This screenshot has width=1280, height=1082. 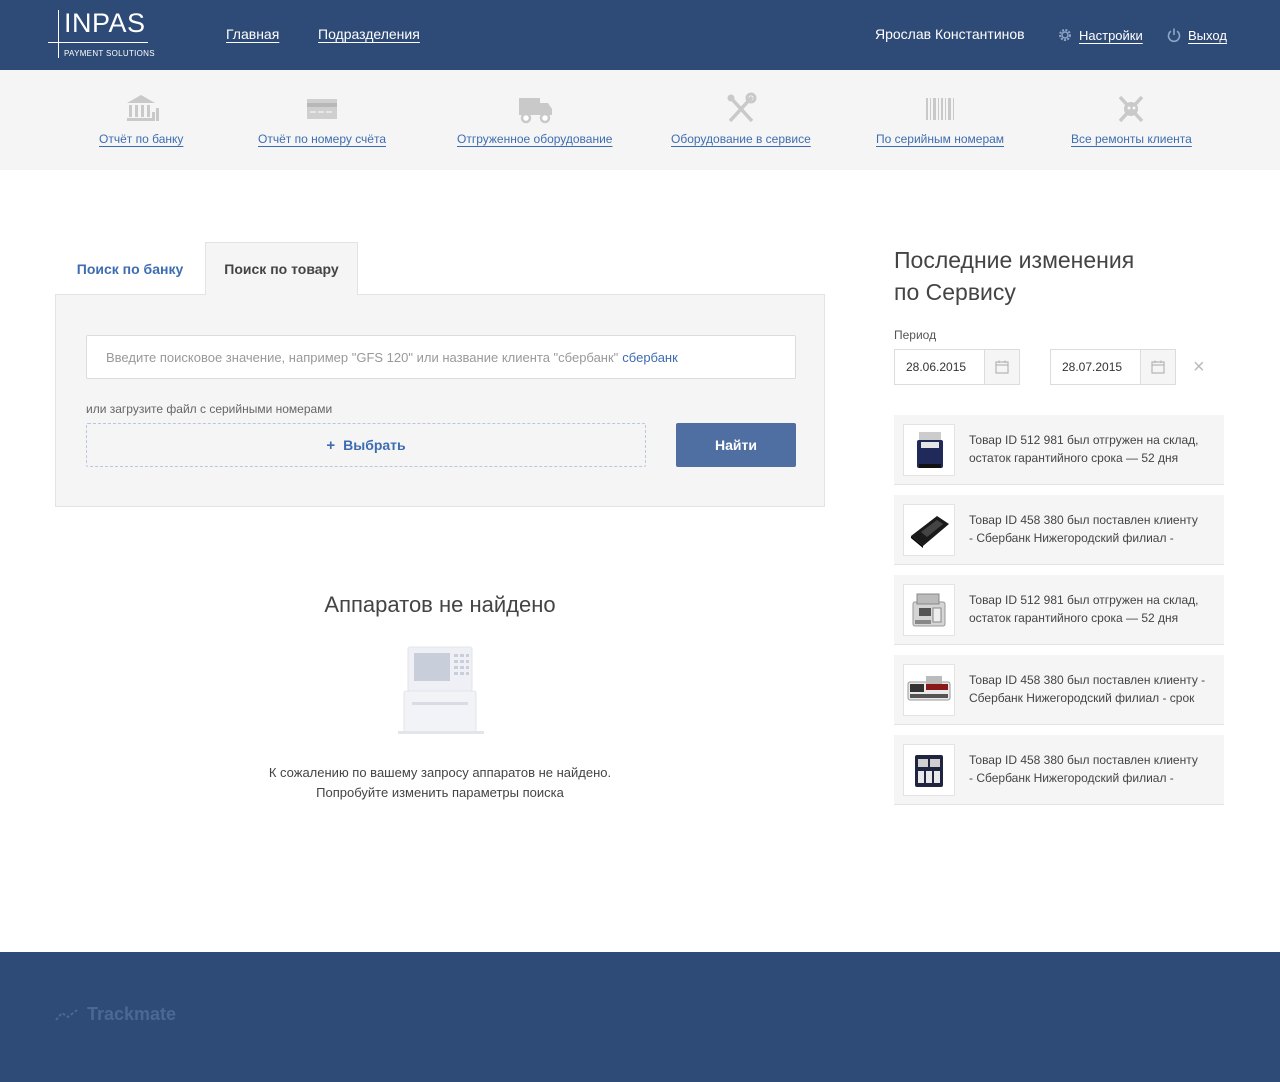 I want to click on toolbar-item-serial-numbers: По серийным номерам, so click(x=940, y=119).